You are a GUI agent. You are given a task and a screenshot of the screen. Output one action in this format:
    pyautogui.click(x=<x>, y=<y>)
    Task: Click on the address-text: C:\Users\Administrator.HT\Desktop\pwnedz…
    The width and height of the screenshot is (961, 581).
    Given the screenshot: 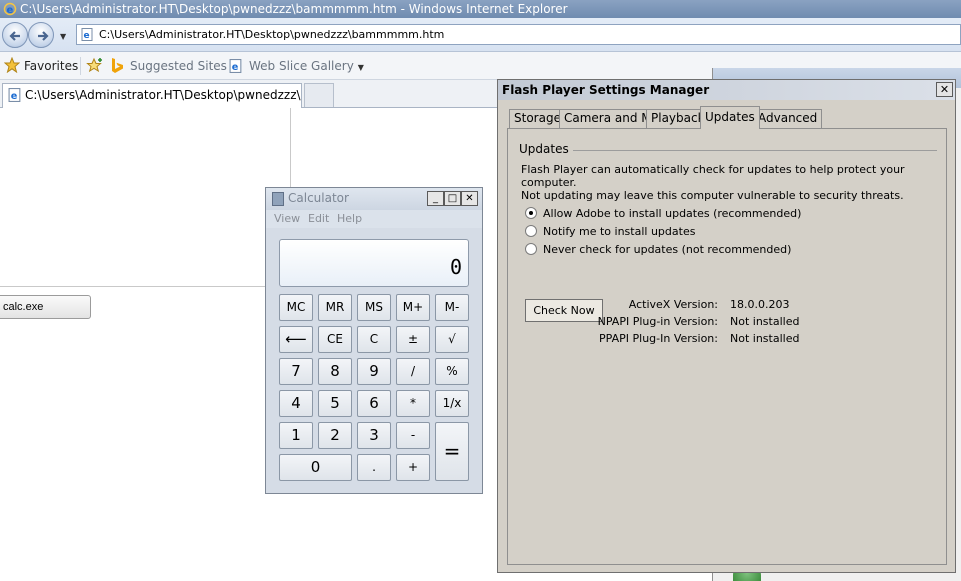 What is the action you would take?
    pyautogui.click(x=272, y=34)
    